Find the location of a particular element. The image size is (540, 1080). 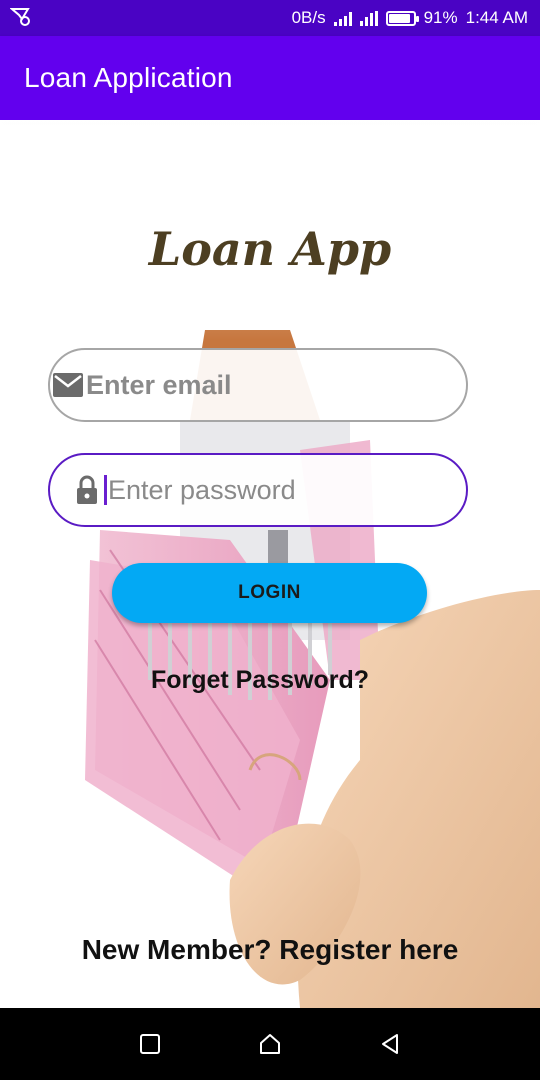

battery-icon is located at coordinates (402, 18).